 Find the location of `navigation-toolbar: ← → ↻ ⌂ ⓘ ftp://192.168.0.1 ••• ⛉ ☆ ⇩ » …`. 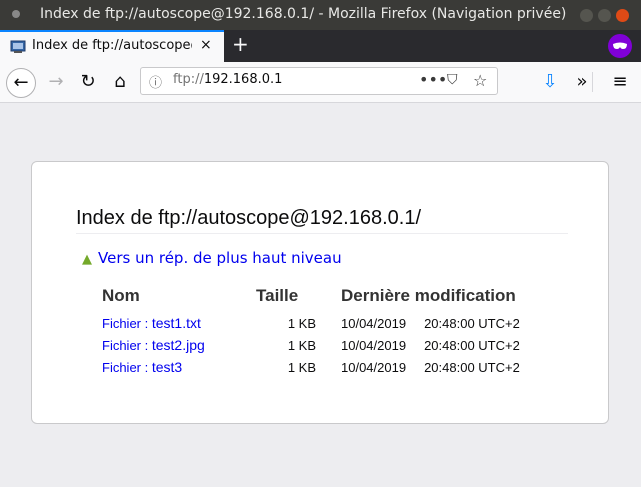

navigation-toolbar: ← → ↻ ⌂ ⓘ ftp://192.168.0.1 ••• ⛉ ☆ ⇩ » … is located at coordinates (320, 82).